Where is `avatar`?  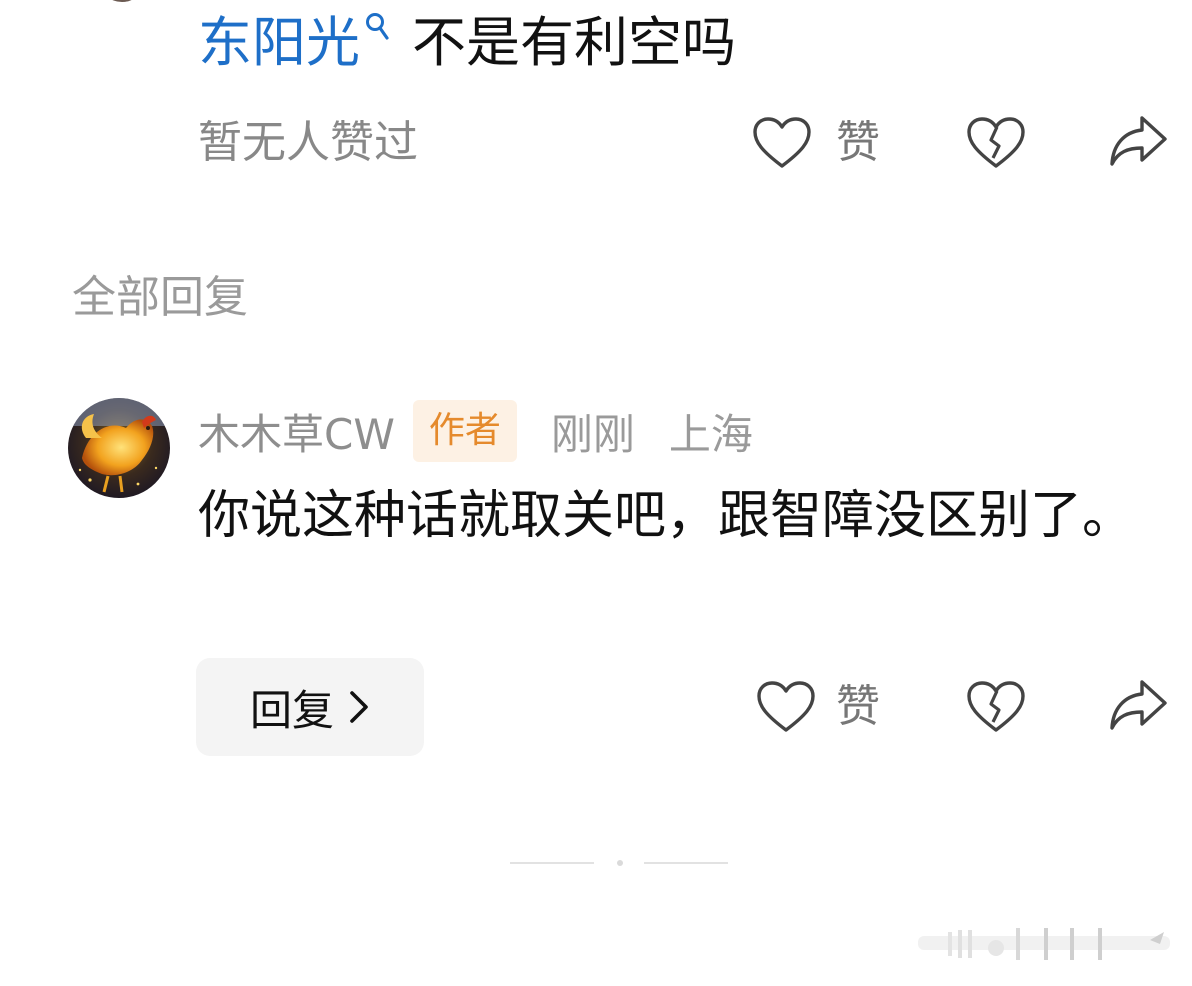 avatar is located at coordinates (119, 448).